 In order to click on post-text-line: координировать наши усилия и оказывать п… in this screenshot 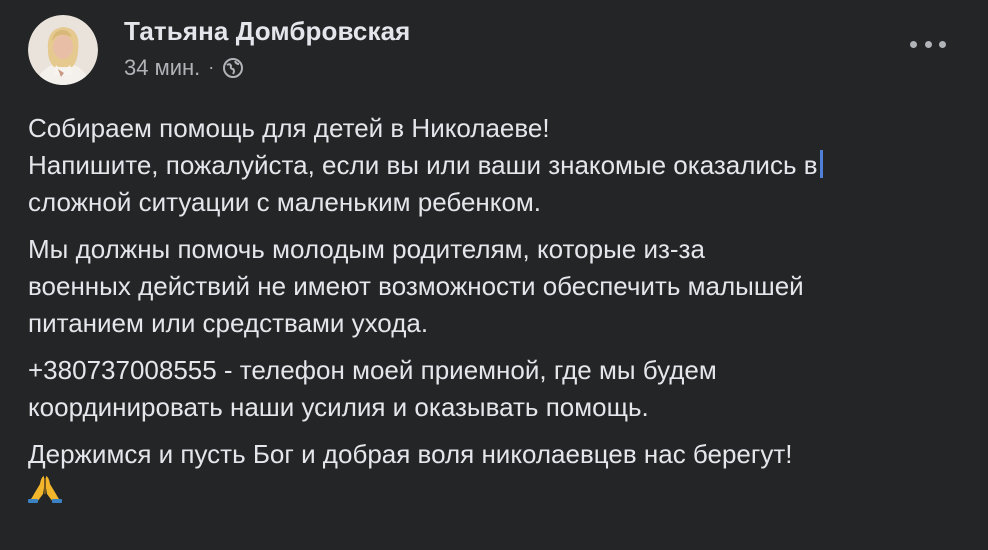, I will do `click(338, 407)`.